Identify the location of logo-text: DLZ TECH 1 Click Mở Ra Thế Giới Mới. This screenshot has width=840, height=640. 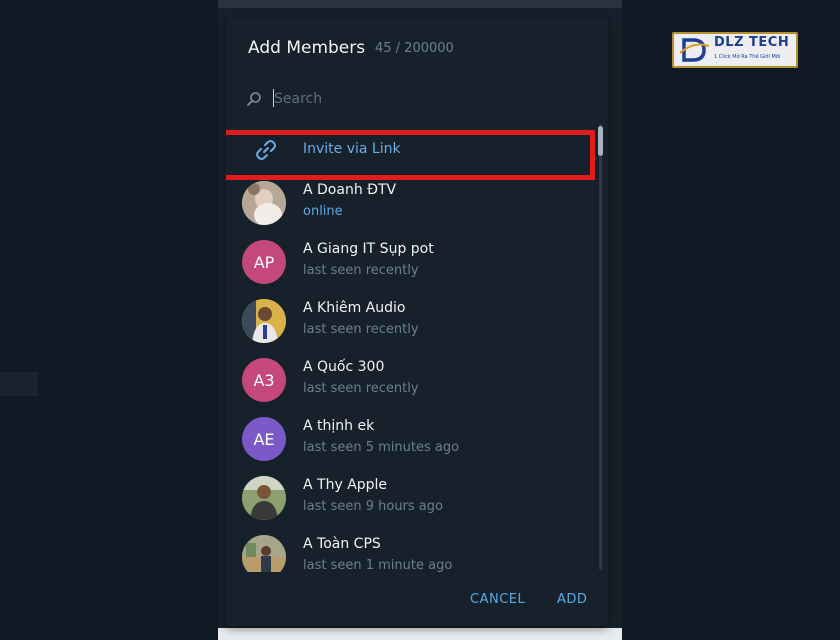
(751, 50).